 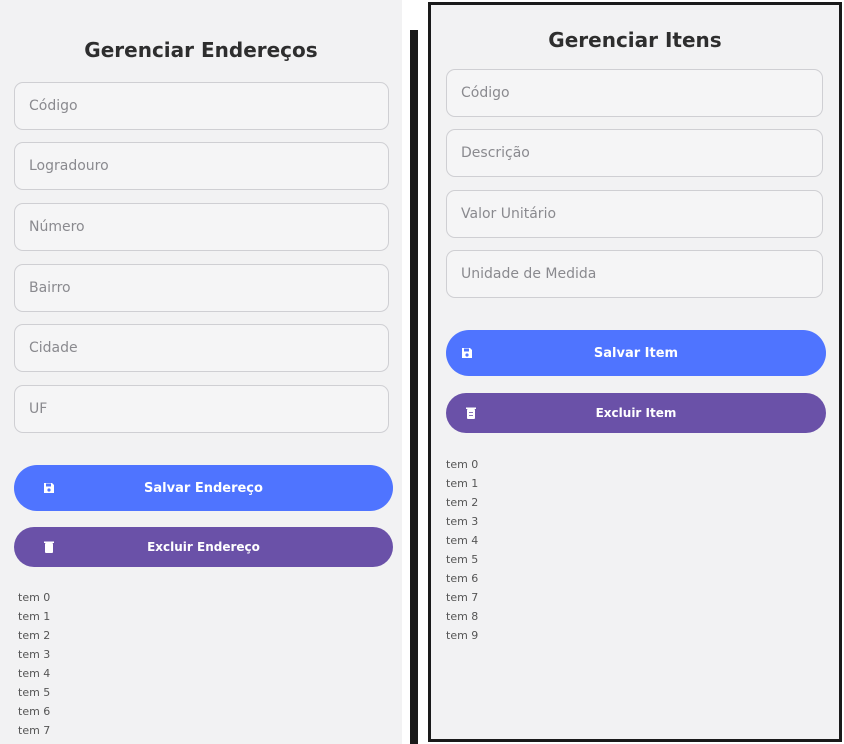 I want to click on descricao-field, so click(x=634, y=153).